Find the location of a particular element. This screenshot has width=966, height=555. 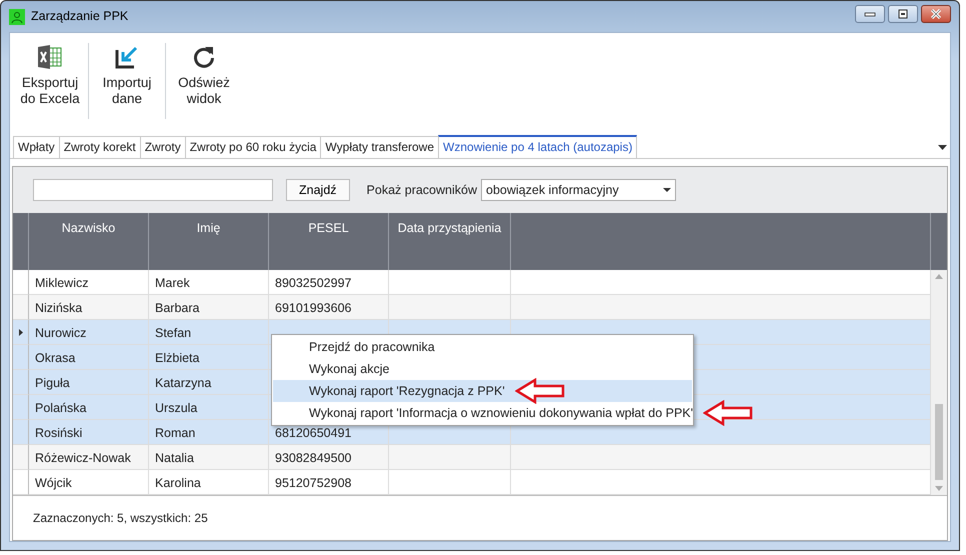

close-icon is located at coordinates (936, 14).